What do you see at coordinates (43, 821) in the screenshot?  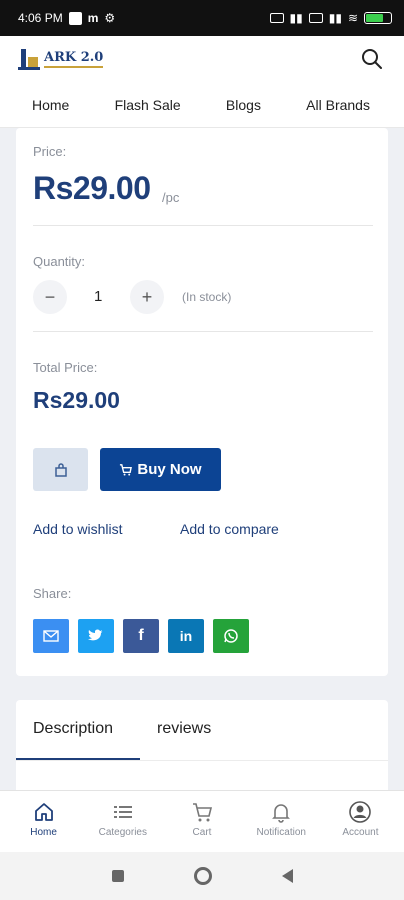 I see `bottom-nav-home: Home` at bounding box center [43, 821].